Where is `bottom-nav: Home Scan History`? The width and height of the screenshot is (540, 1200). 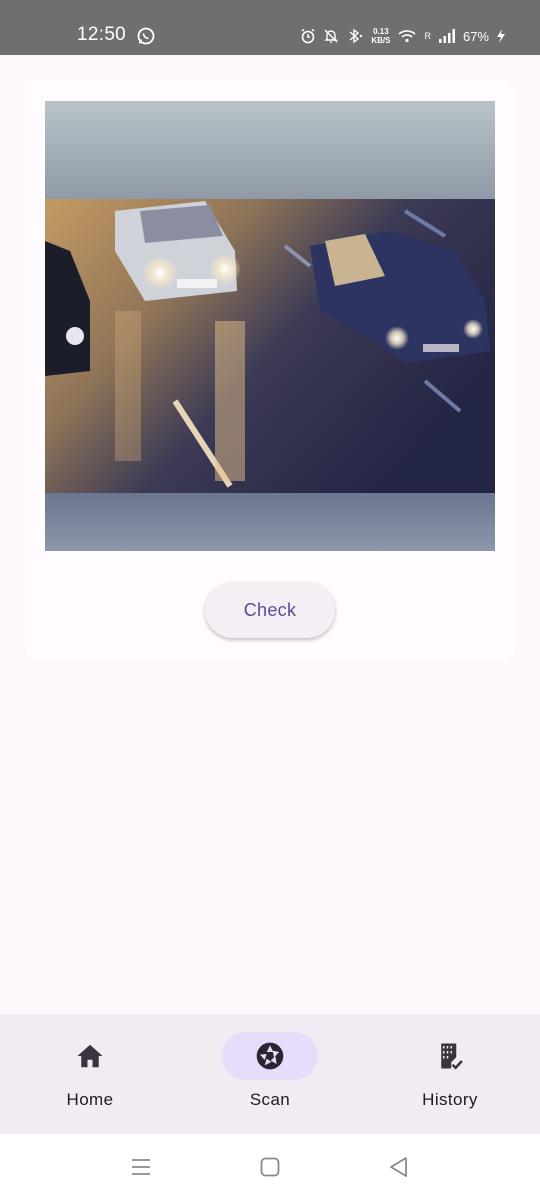 bottom-nav: Home Scan History is located at coordinates (270, 1074).